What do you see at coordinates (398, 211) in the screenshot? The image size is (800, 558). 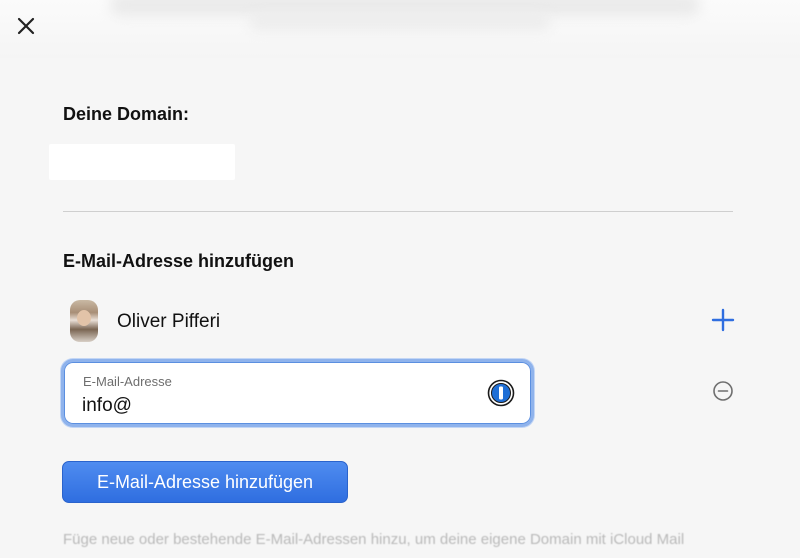 I see `divider` at bounding box center [398, 211].